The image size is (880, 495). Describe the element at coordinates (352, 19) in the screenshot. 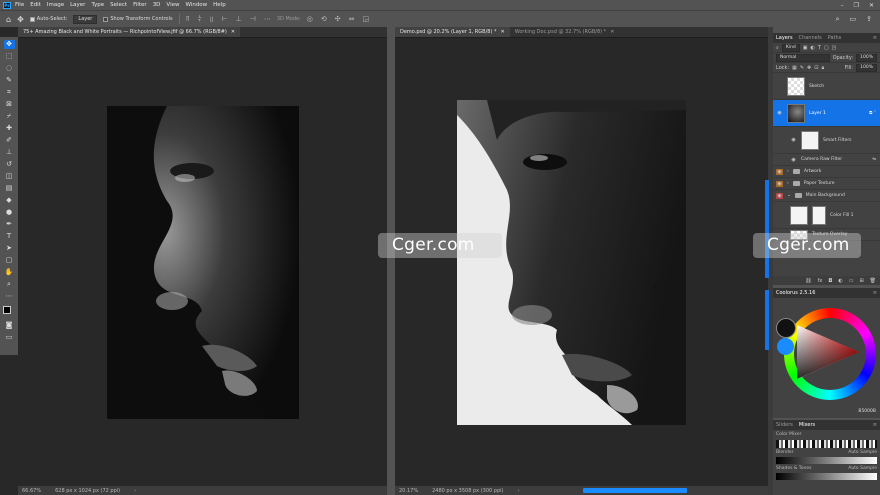

I see `slide-icon: ⇔` at that location.